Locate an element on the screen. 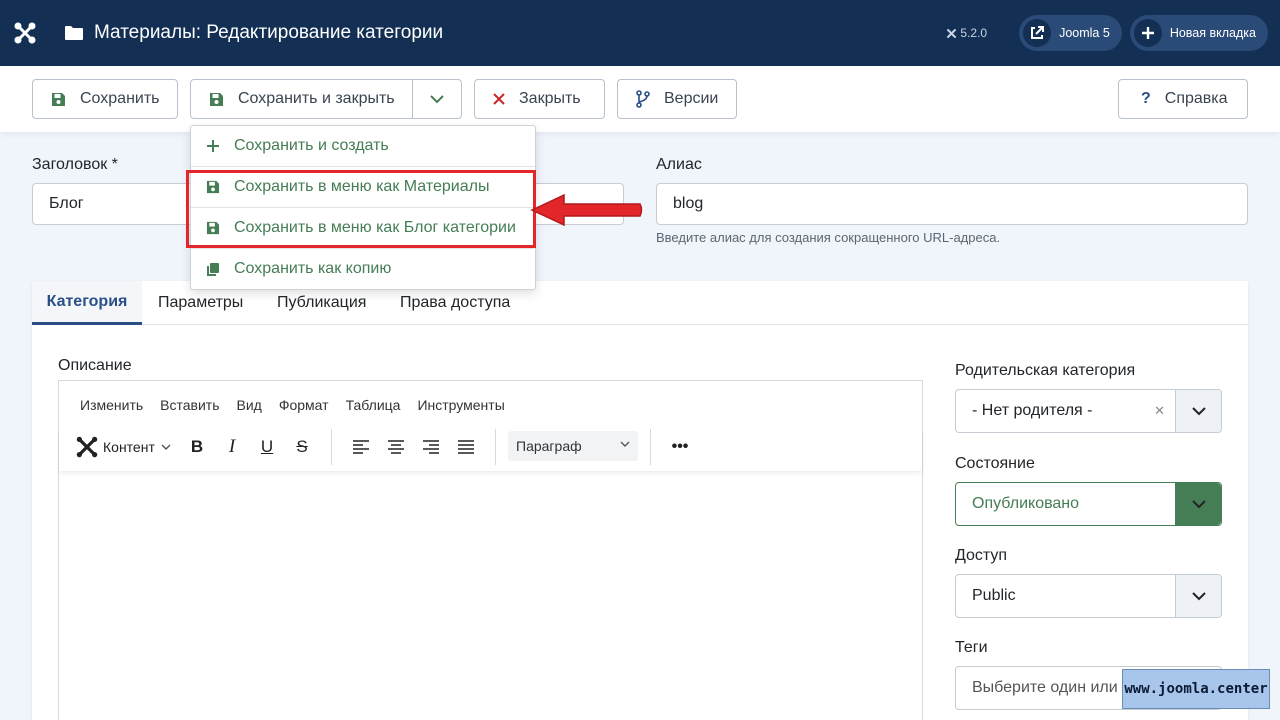  access-label: Доступ is located at coordinates (981, 555).